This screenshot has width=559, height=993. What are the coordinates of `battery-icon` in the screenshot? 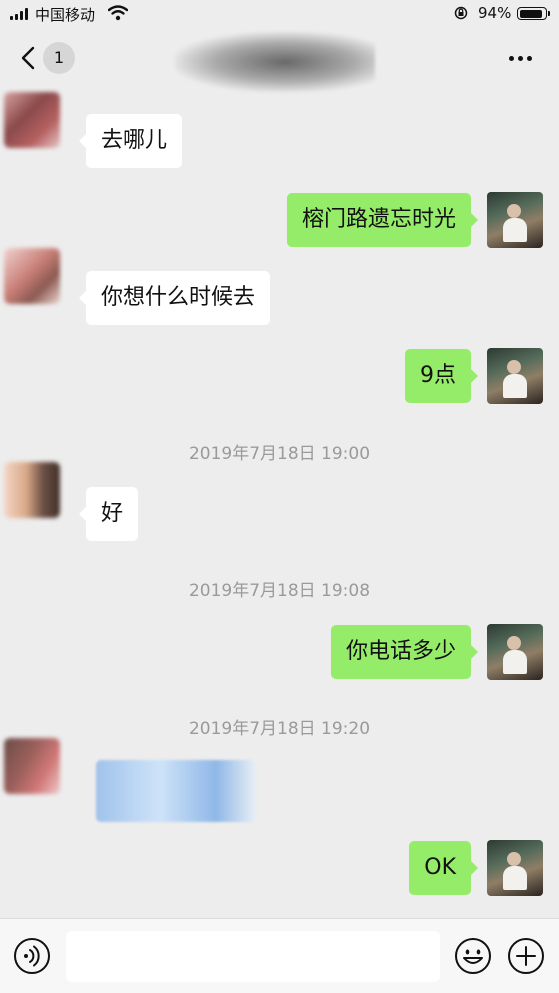 It's located at (533, 13).